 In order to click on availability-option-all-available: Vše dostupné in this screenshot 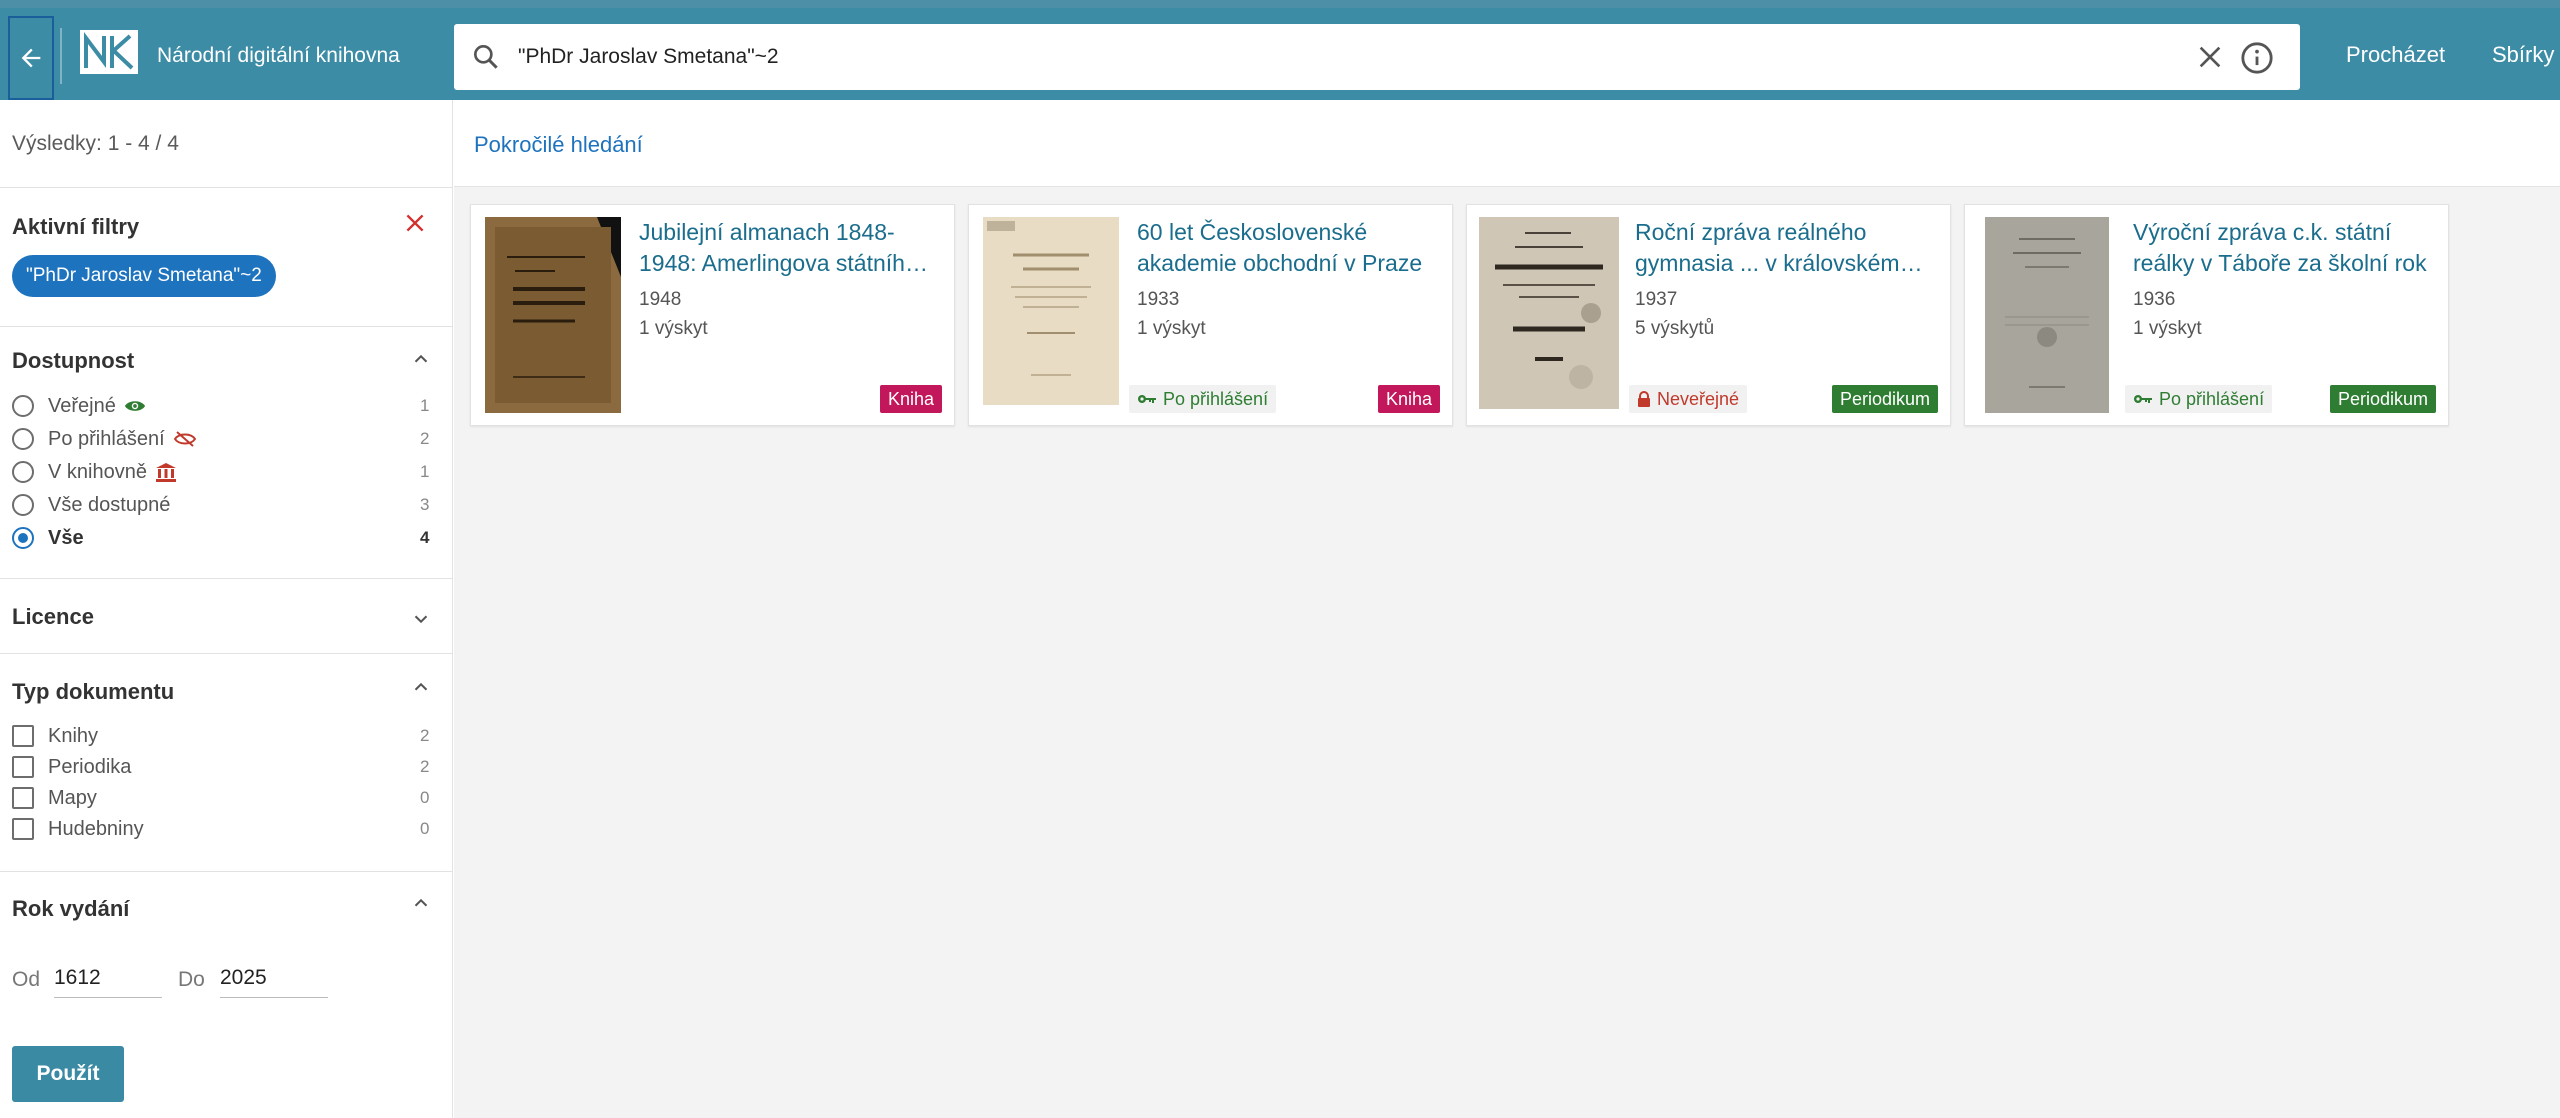, I will do `click(91, 505)`.